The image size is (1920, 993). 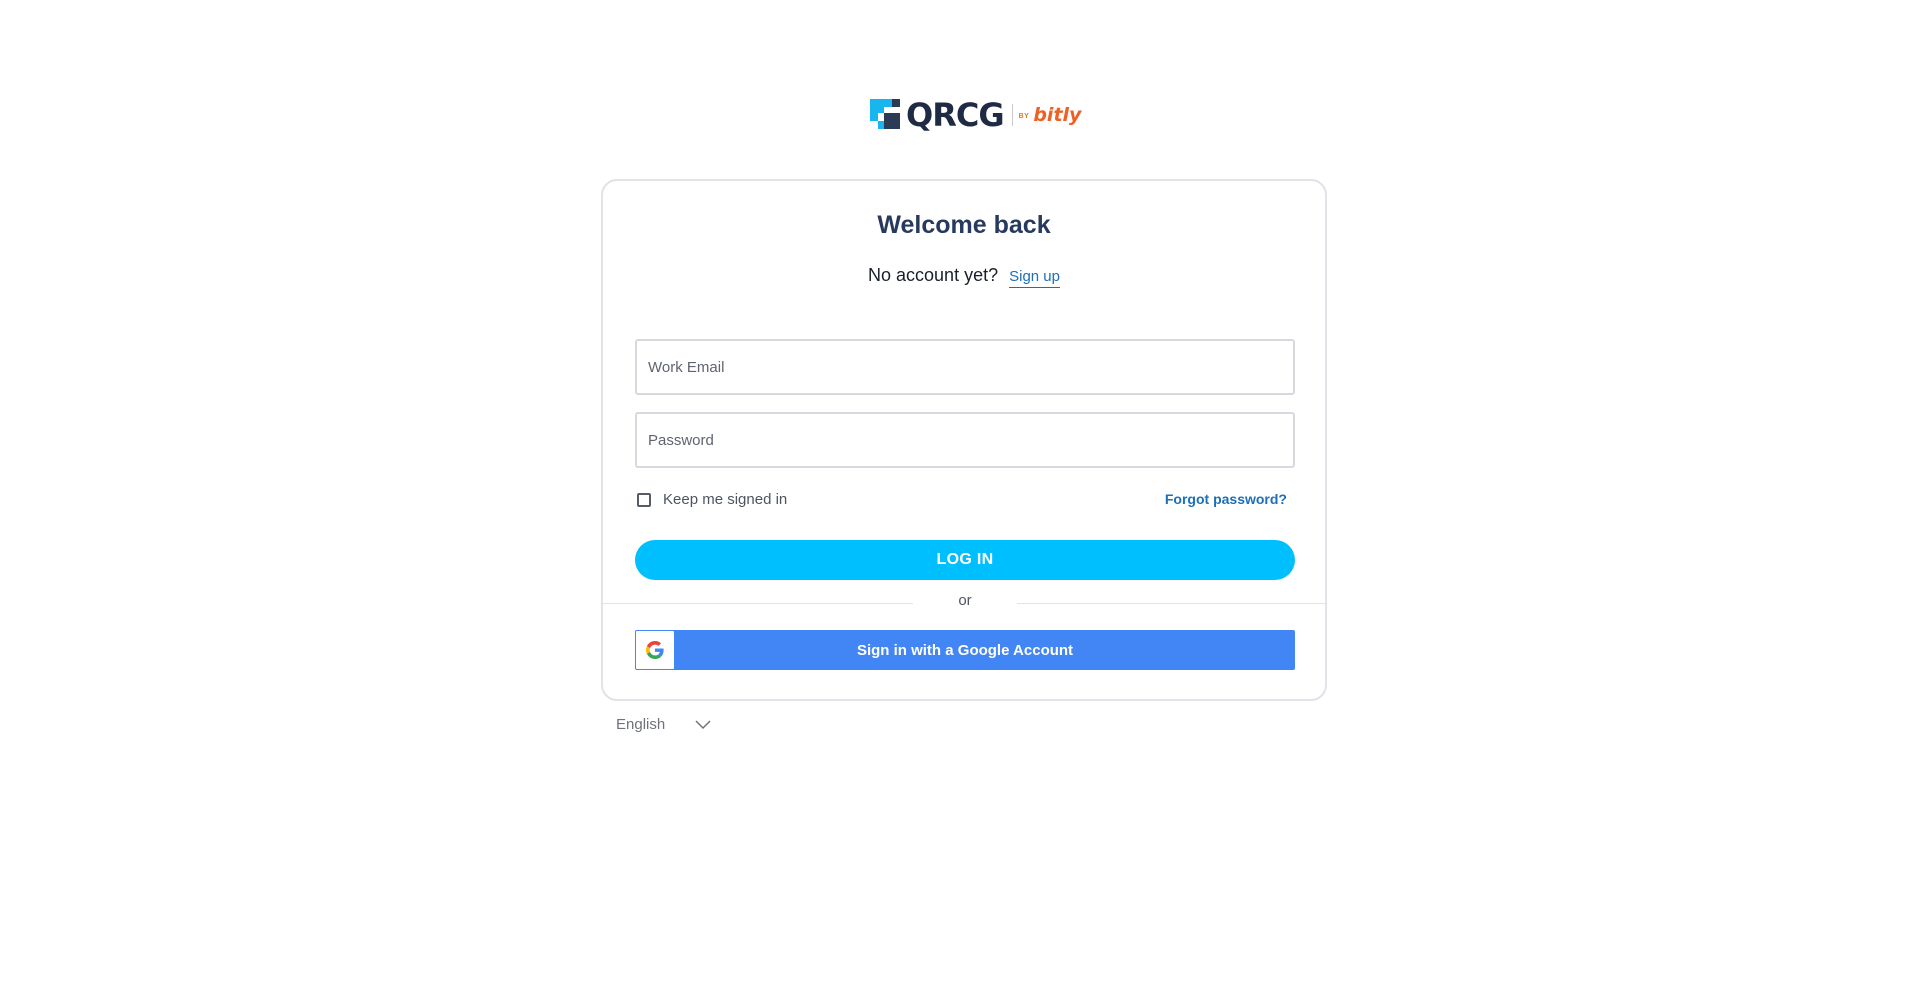 I want to click on keep-signed-in-label: Keep me signed in, so click(x=725, y=499).